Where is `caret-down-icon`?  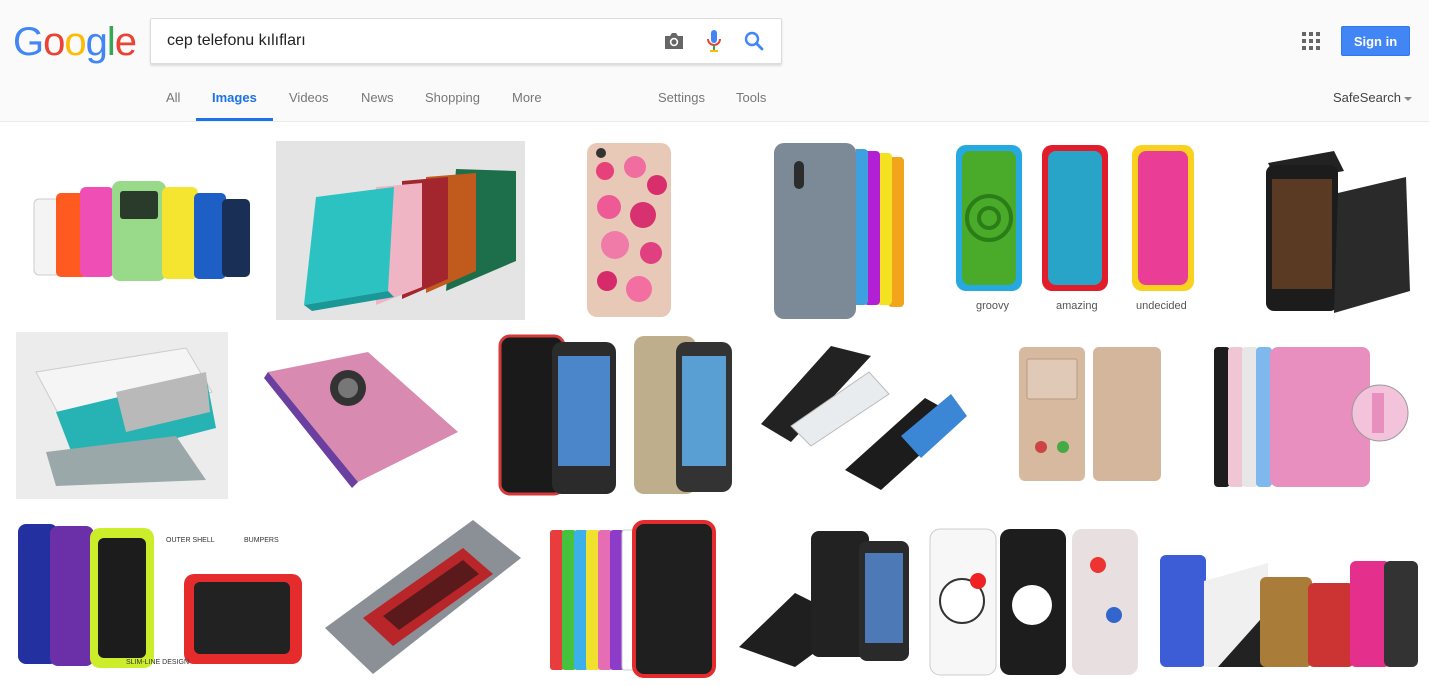
caret-down-icon is located at coordinates (1407, 98).